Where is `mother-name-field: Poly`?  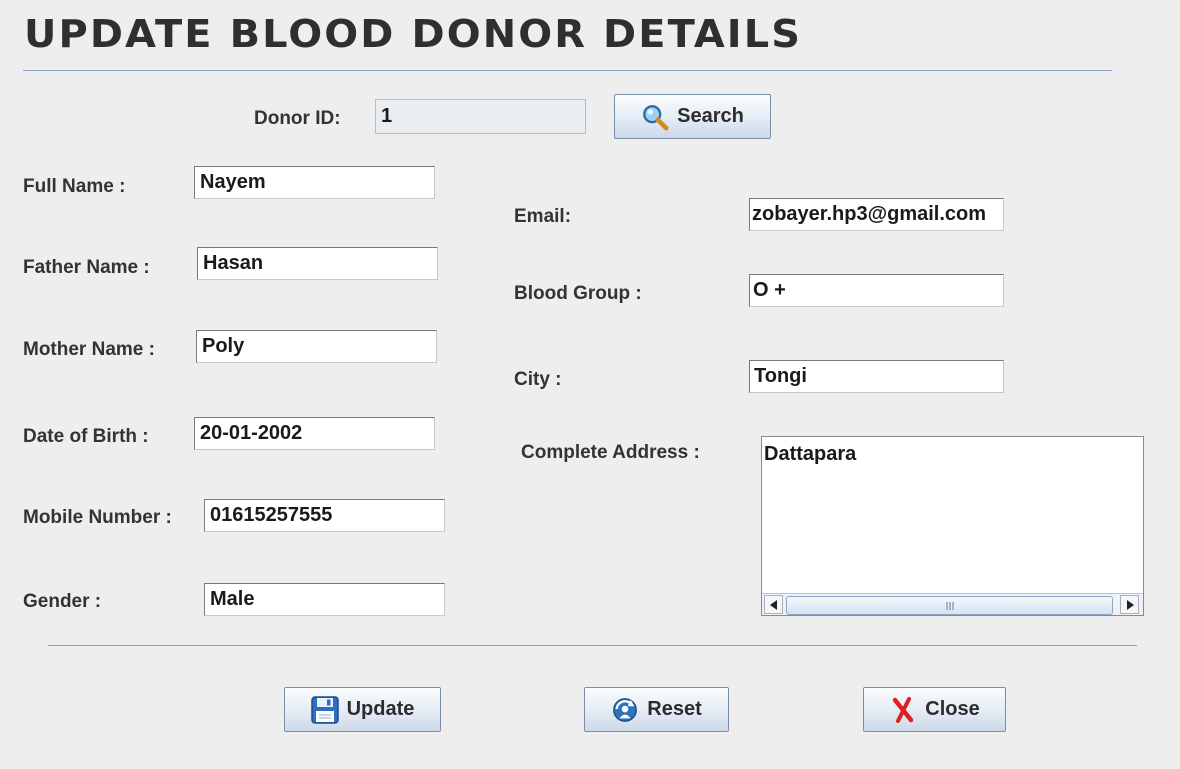
mother-name-field: Poly is located at coordinates (316, 346).